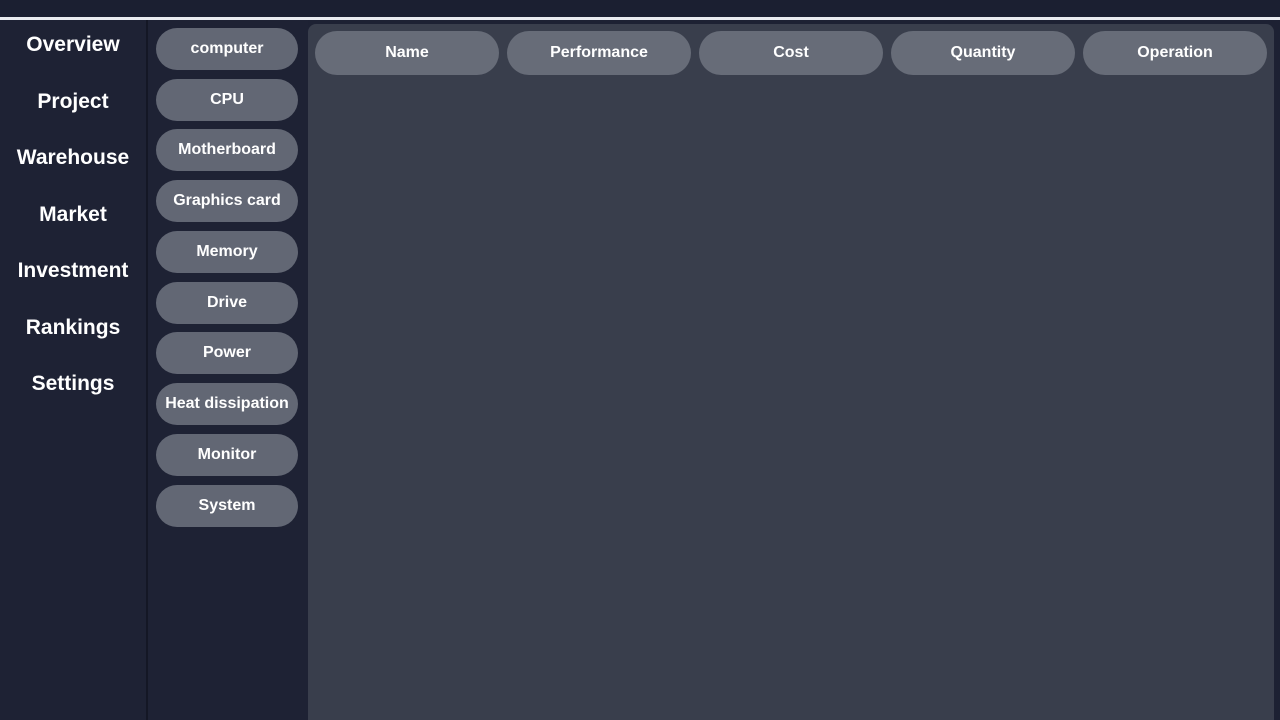 The image size is (1280, 720). Describe the element at coordinates (73, 271) in the screenshot. I see `nav-item-investment: Investment` at that location.